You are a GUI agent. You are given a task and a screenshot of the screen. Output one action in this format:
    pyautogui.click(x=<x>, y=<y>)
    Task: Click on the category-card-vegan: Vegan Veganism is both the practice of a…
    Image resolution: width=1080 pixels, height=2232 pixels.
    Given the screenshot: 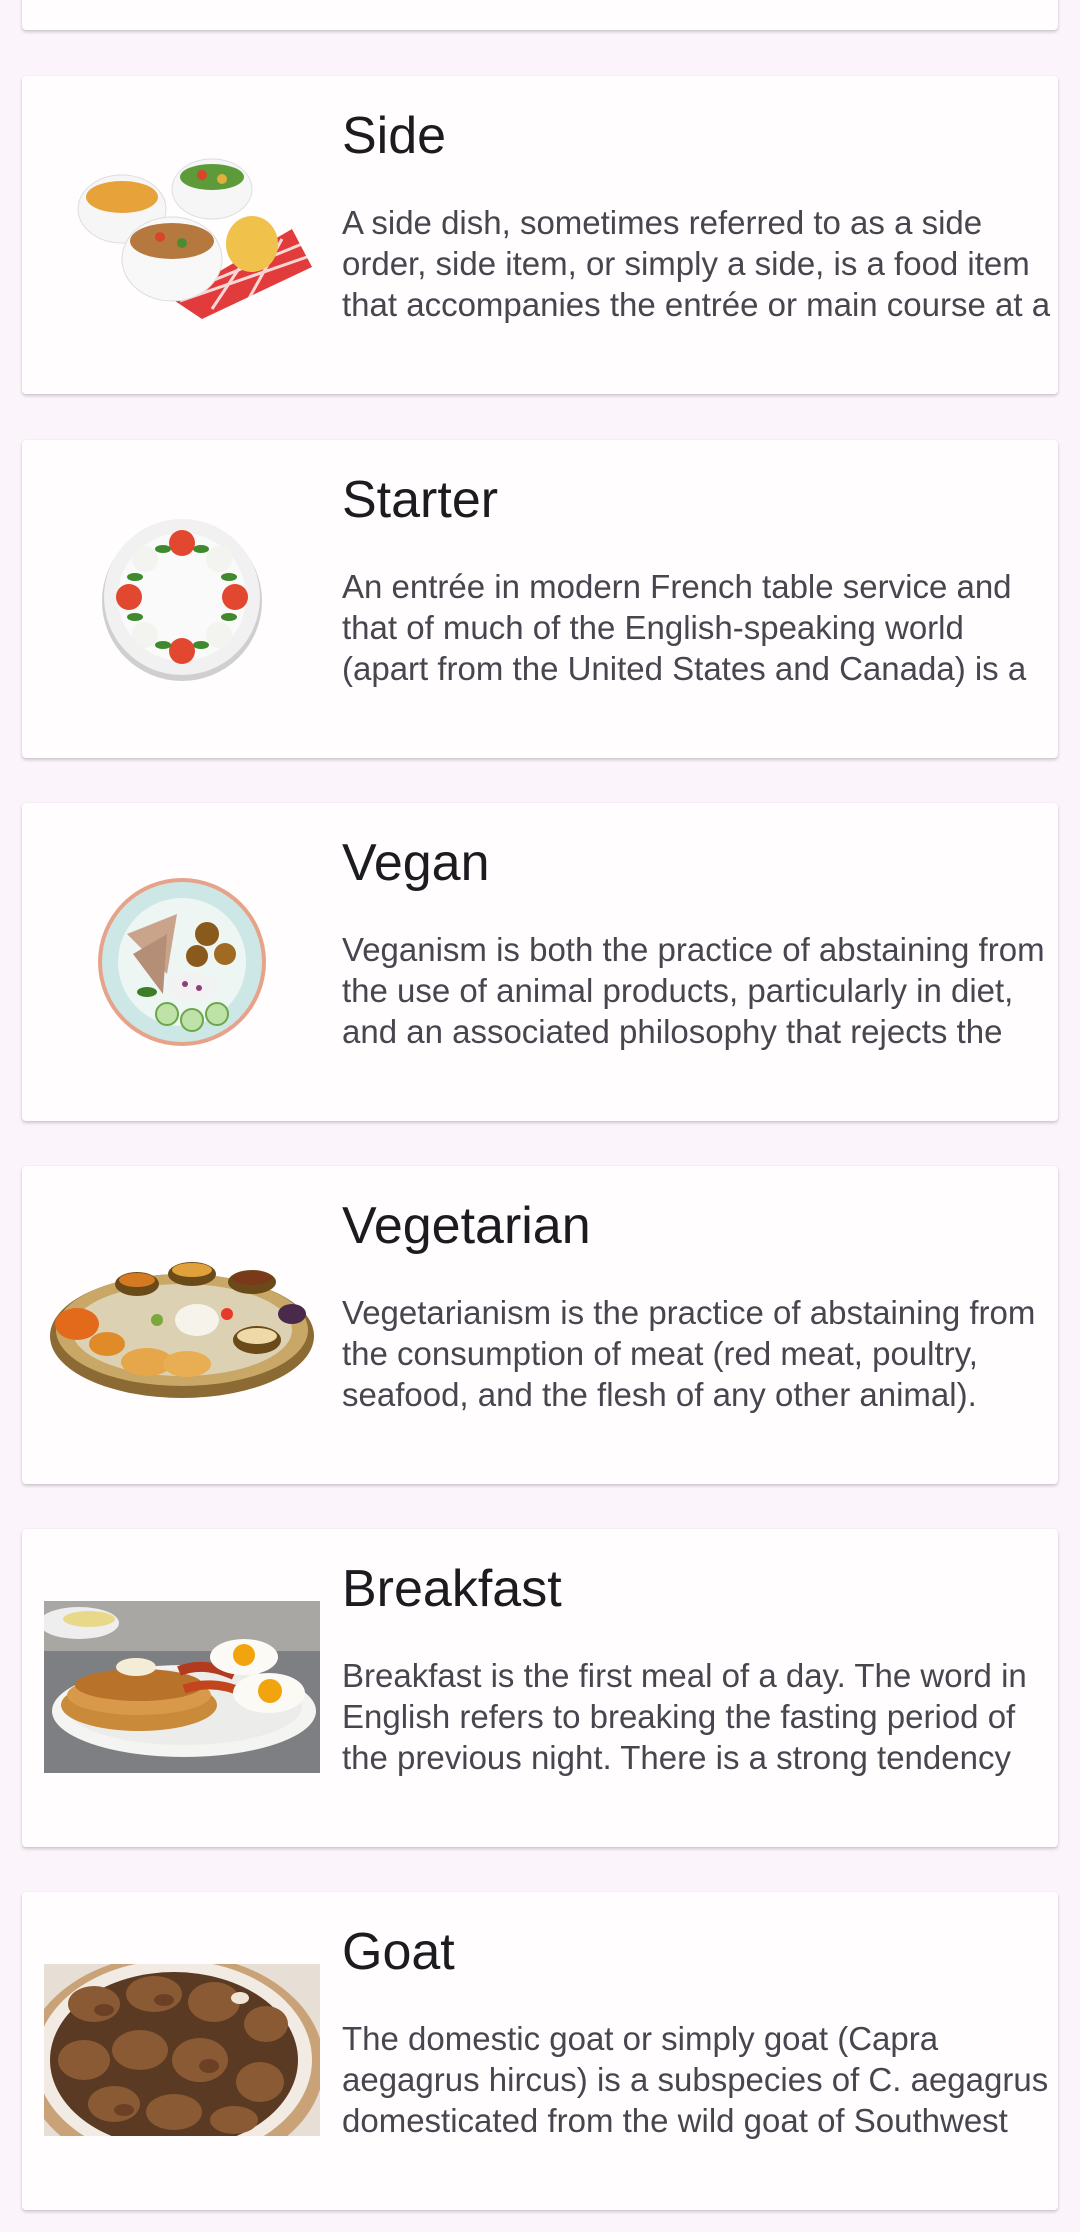 What is the action you would take?
    pyautogui.click(x=540, y=962)
    